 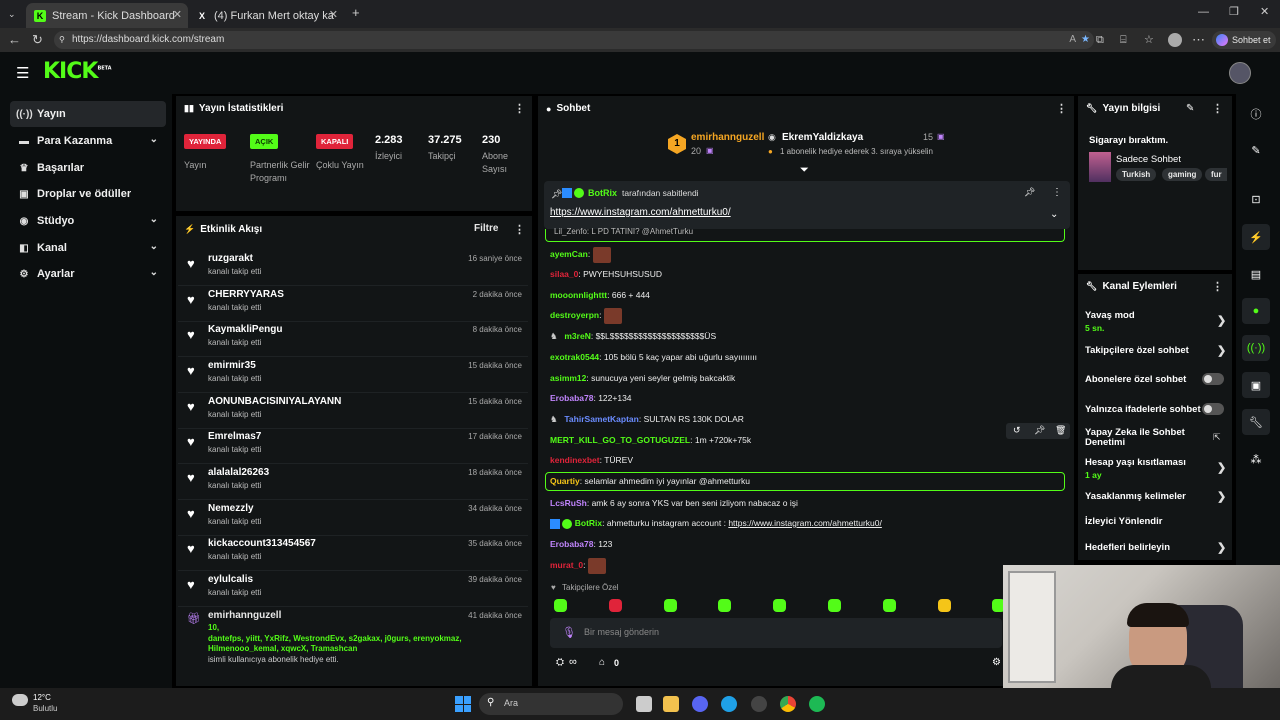 I want to click on maximize-icon: ❐, so click(x=1234, y=12).